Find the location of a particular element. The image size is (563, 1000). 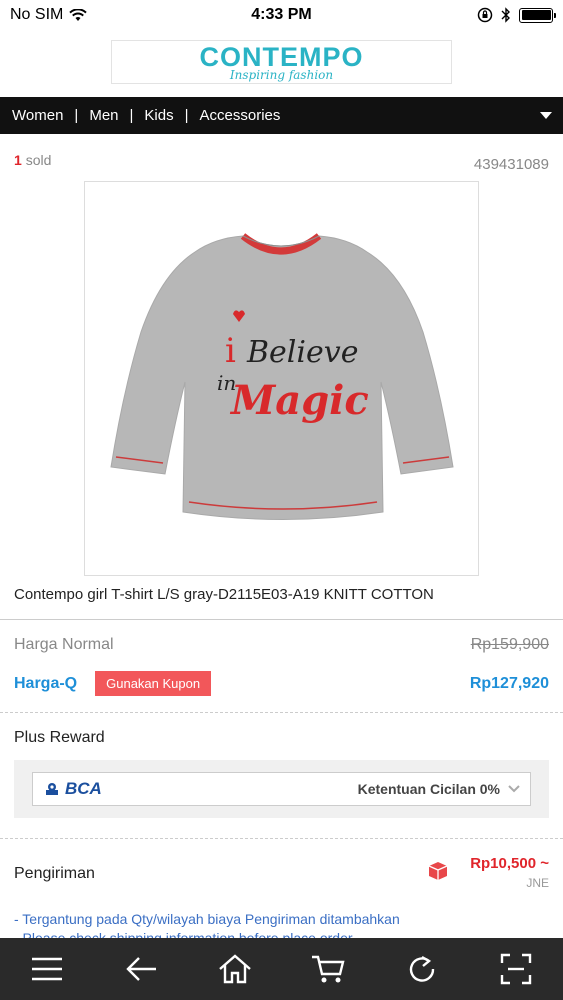

q-price-label: Harga-Q is located at coordinates (46, 683).